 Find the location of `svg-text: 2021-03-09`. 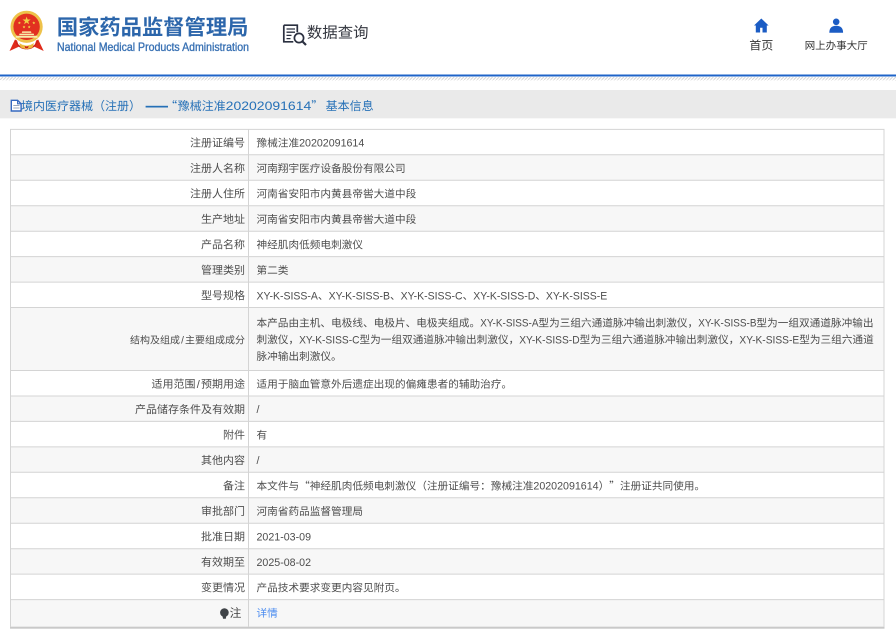

svg-text: 2021-03-09 is located at coordinates (284, 538).